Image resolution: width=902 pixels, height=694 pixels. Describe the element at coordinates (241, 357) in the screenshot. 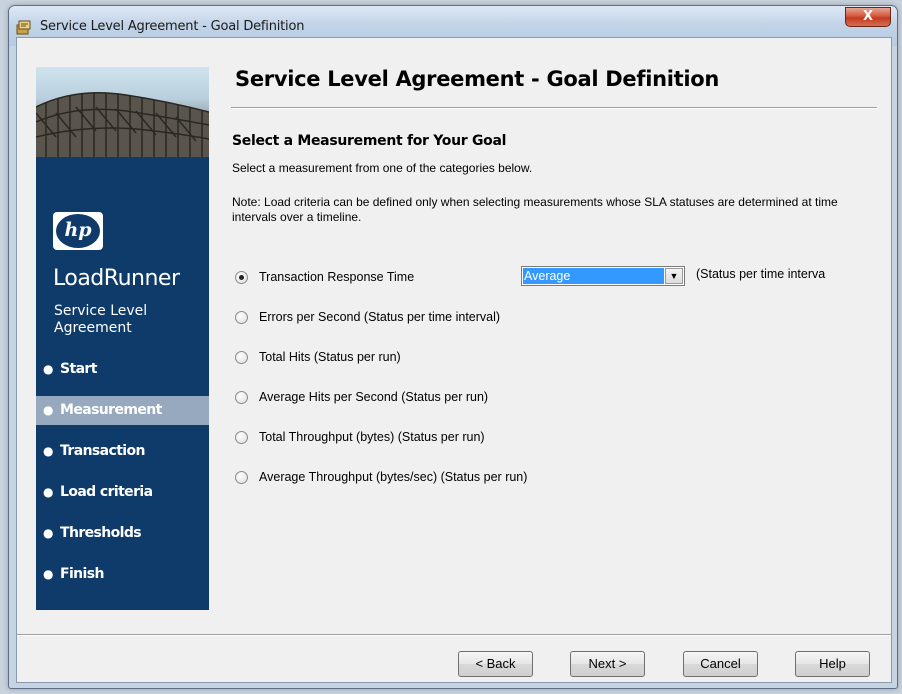

I see `radio-total-hits` at that location.